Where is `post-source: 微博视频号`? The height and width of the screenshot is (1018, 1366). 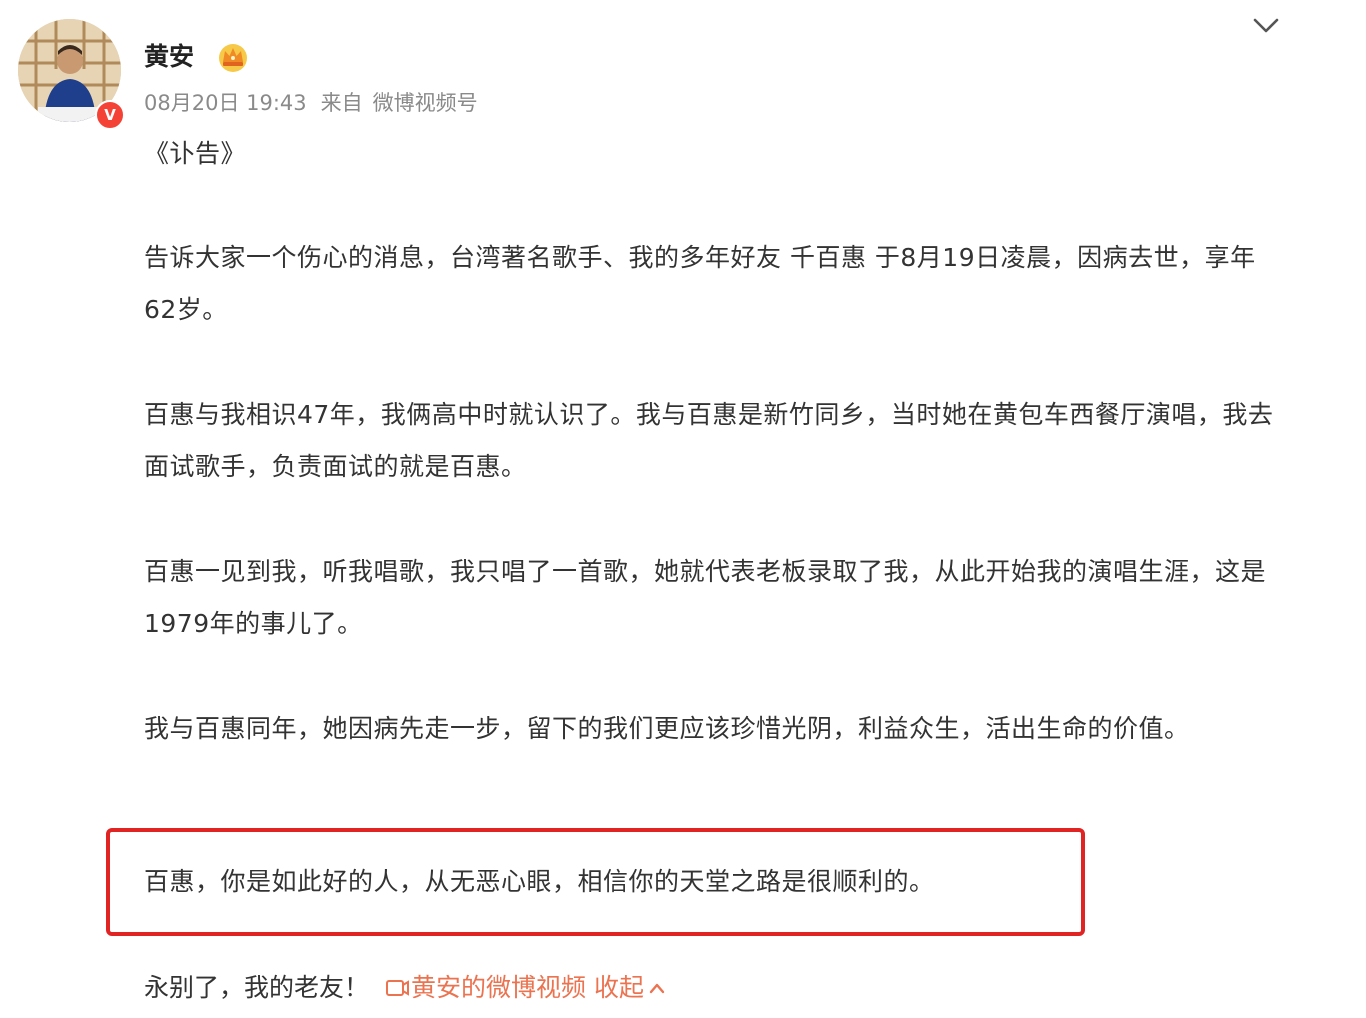
post-source: 微博视频号 is located at coordinates (425, 103).